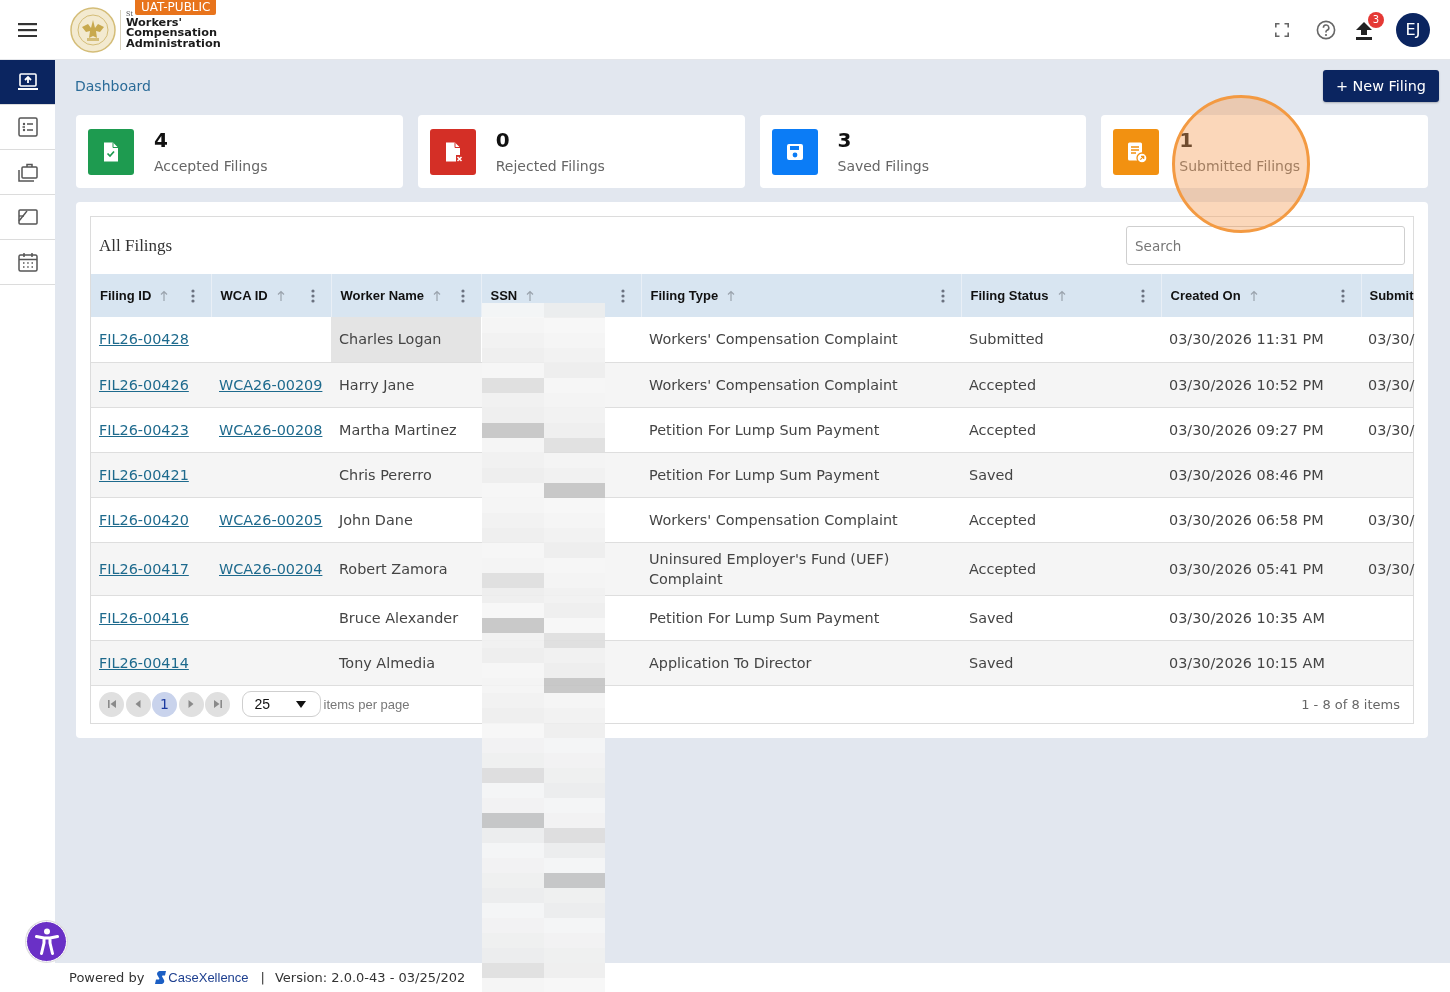  Describe the element at coordinates (1061, 295) in the screenshot. I see `column-header: Filing Status` at that location.